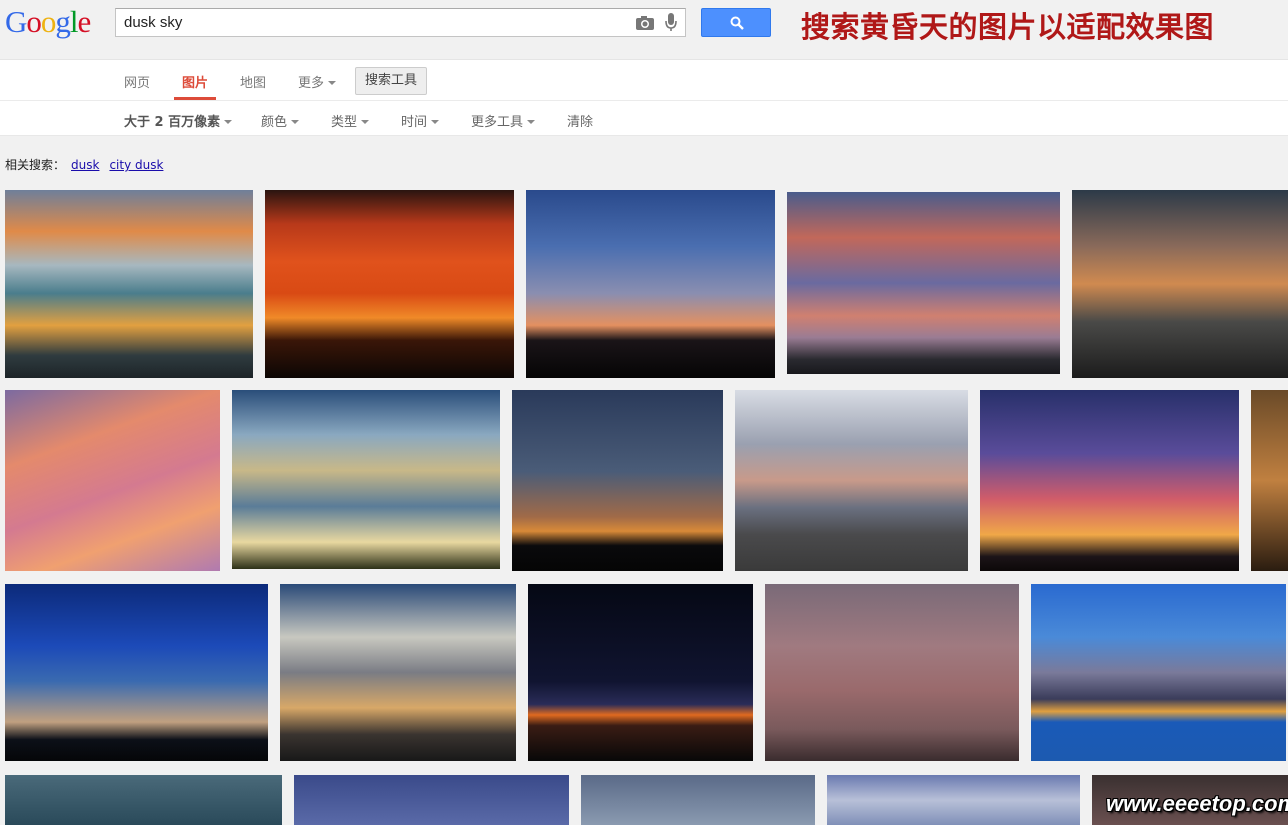  Describe the element at coordinates (195, 98) in the screenshot. I see `active-tab-indicator` at that location.